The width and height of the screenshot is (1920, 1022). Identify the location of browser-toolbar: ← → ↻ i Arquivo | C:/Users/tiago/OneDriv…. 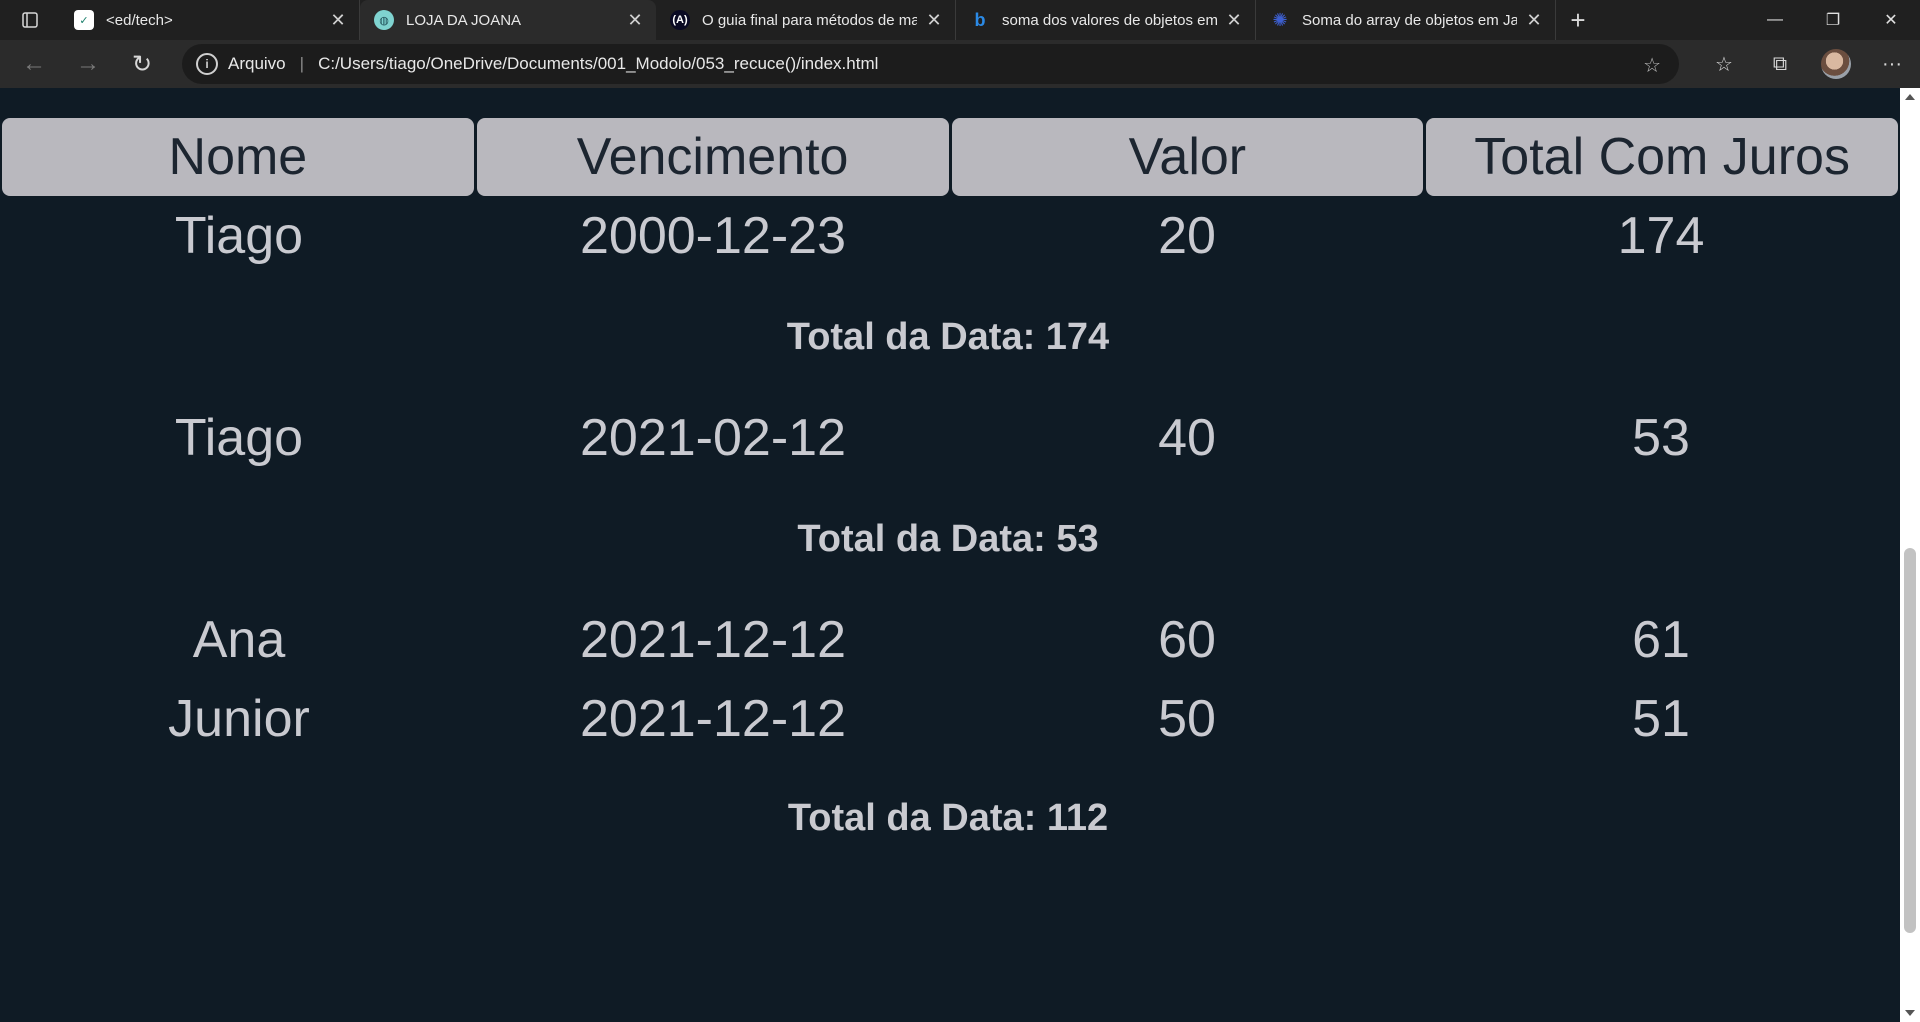
(960, 64).